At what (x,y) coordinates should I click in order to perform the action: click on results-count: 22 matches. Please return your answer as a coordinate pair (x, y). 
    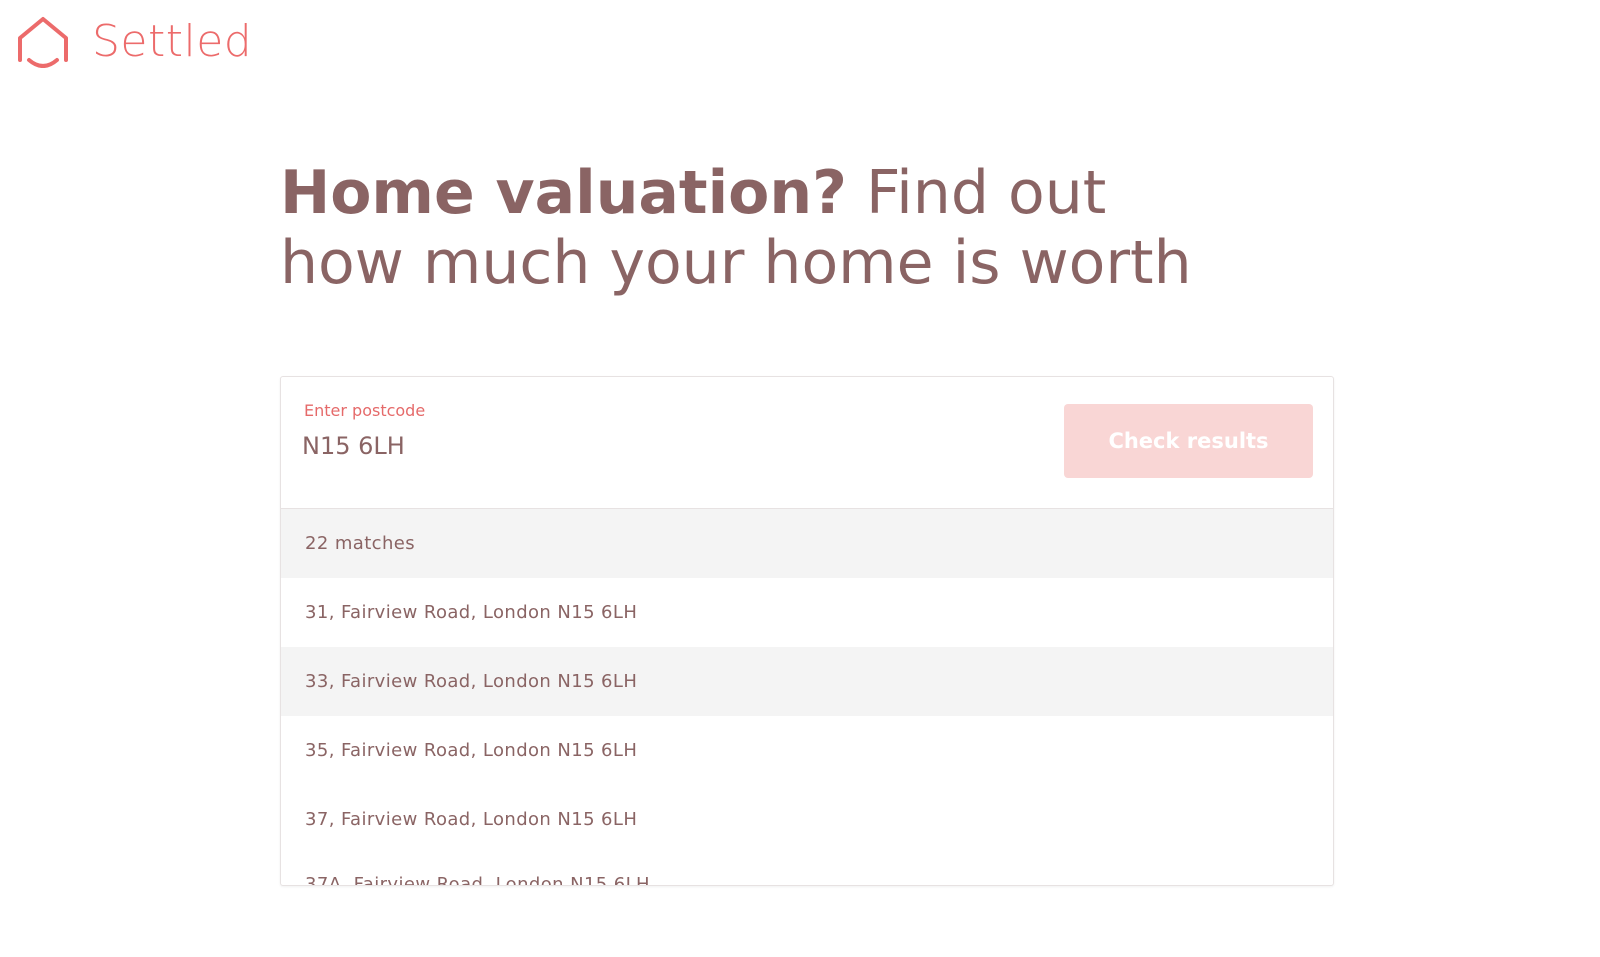
    Looking at the image, I should click on (807, 543).